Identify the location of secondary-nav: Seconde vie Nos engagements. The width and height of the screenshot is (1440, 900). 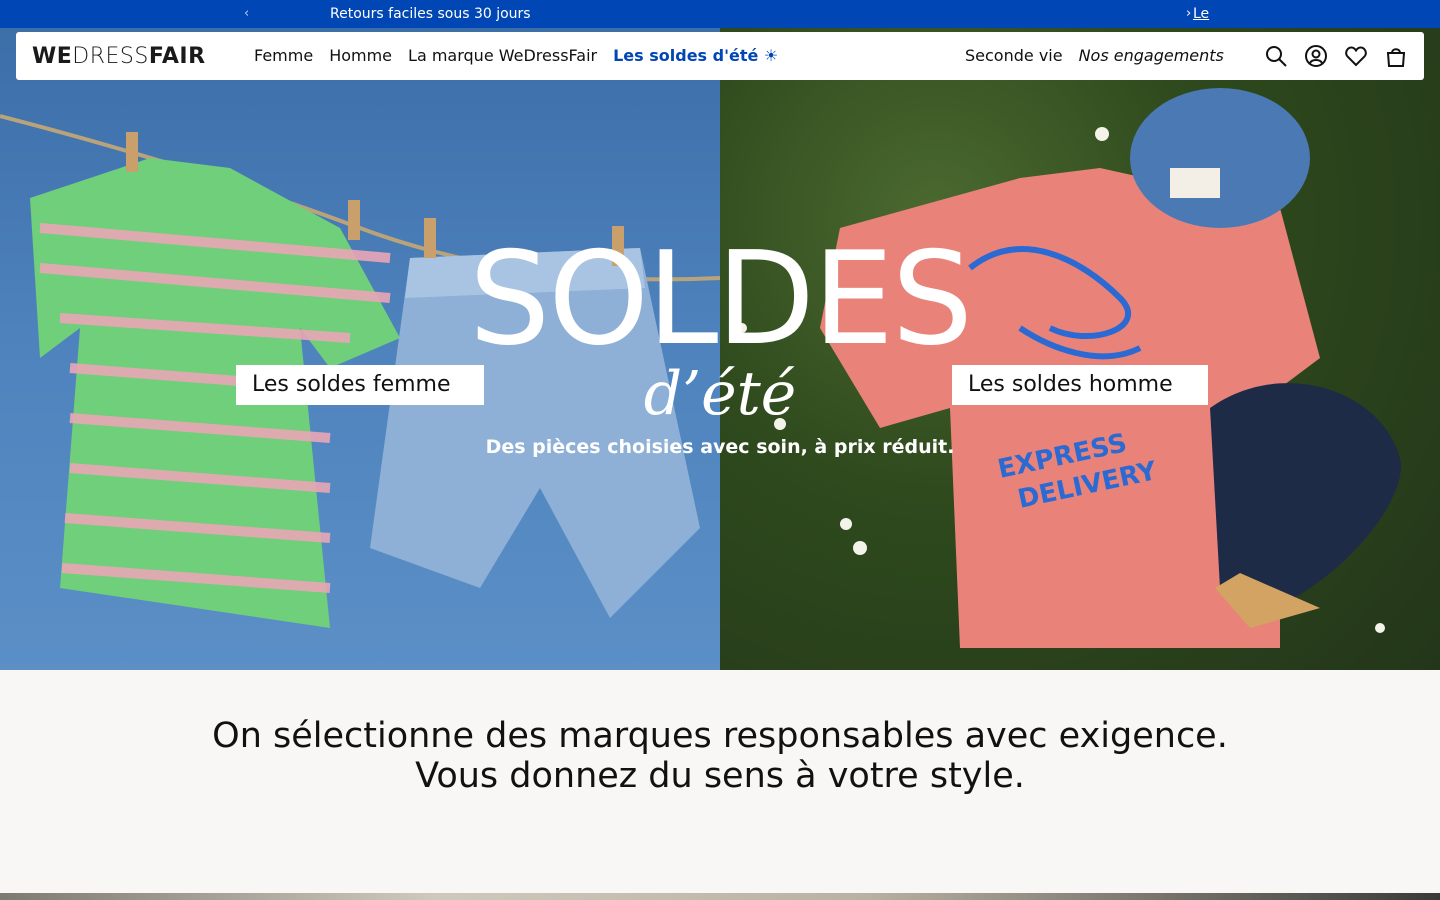
(1094, 55).